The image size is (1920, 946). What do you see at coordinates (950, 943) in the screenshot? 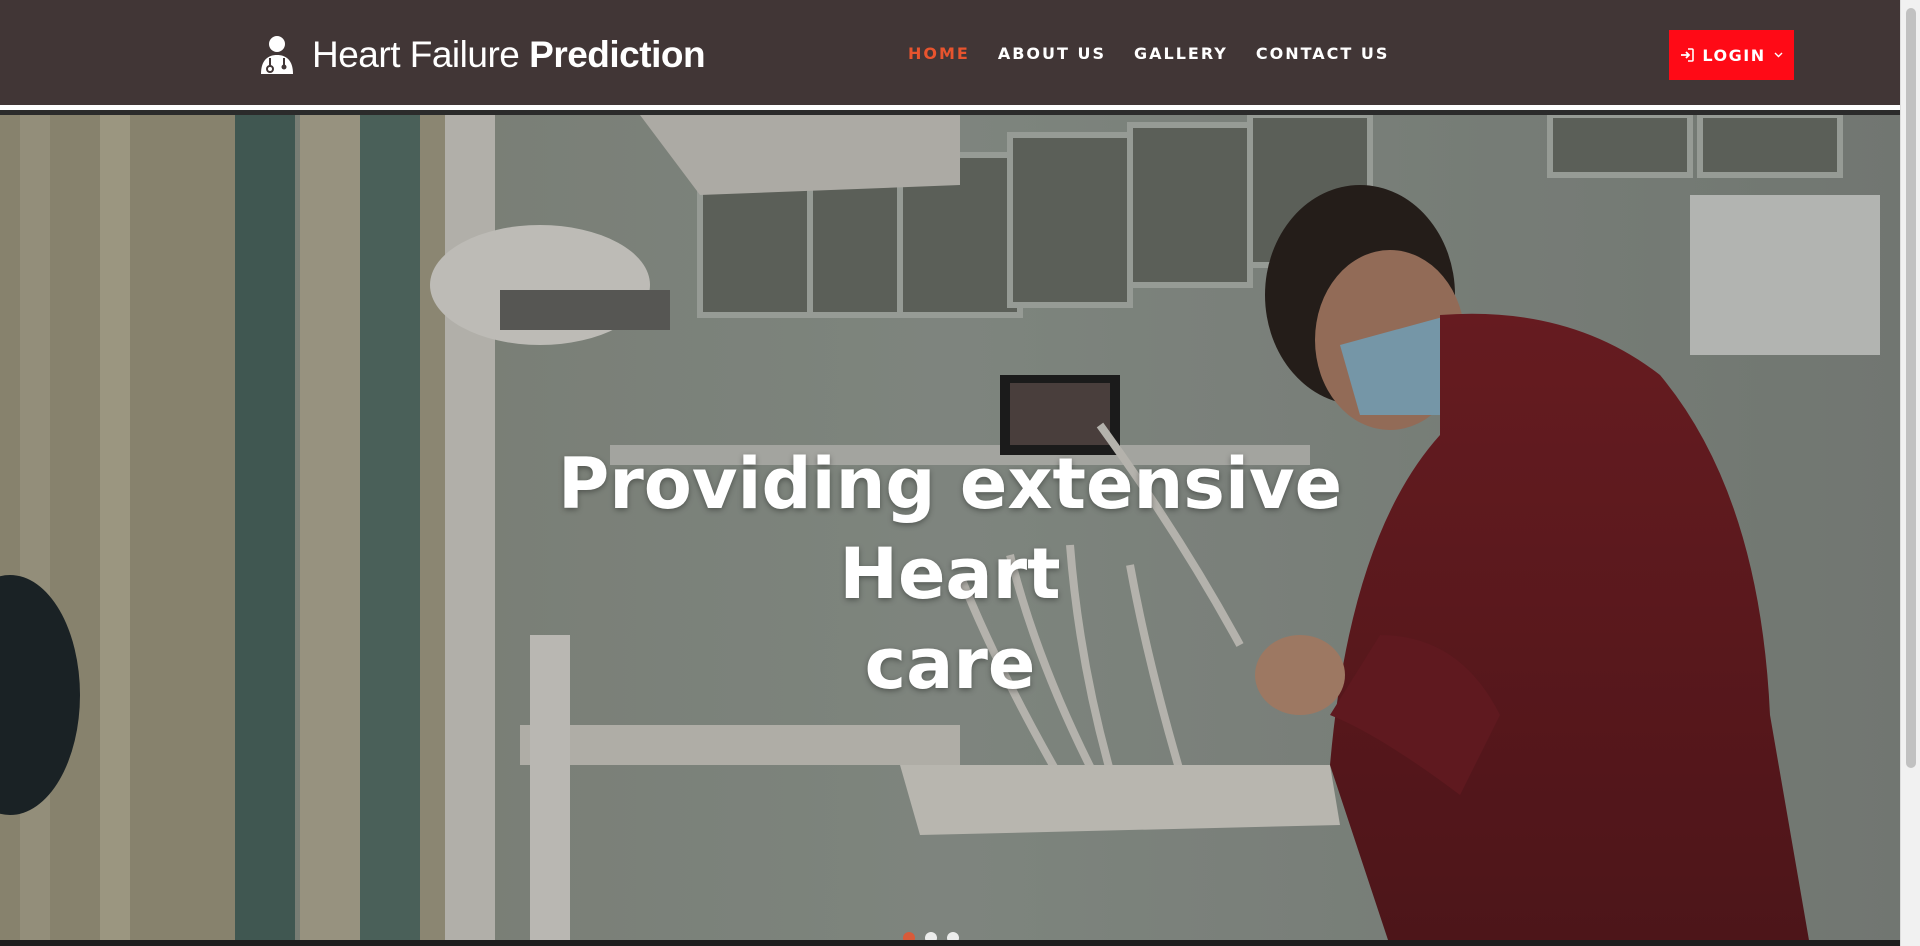
I see `page-bottom-edge` at bounding box center [950, 943].